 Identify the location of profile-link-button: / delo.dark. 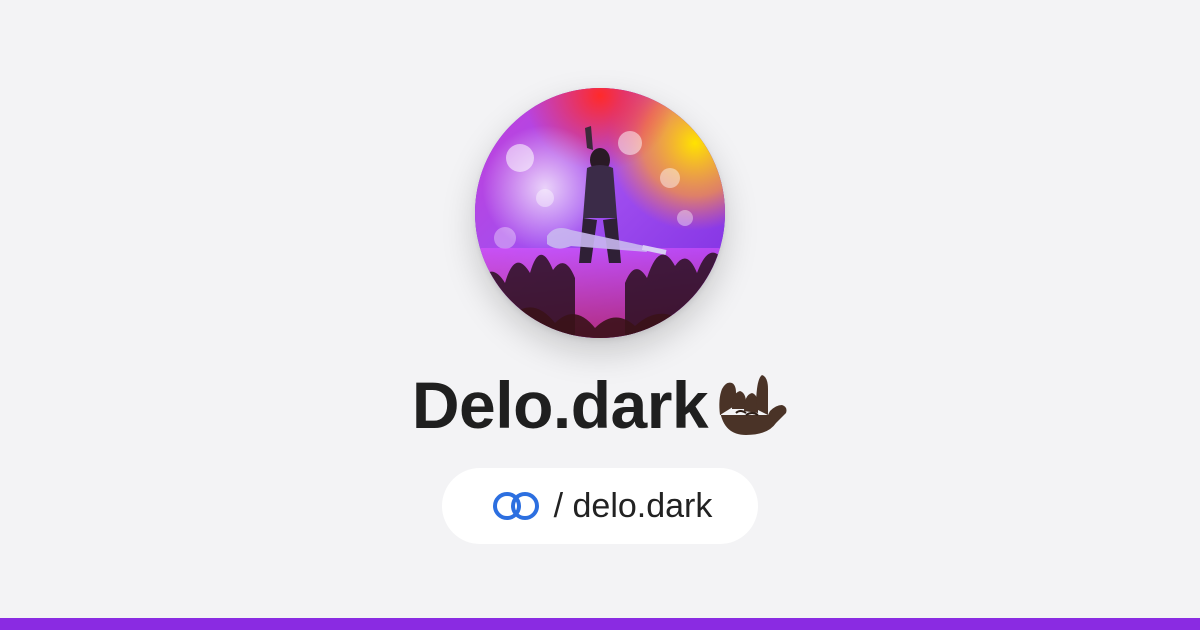
(600, 506).